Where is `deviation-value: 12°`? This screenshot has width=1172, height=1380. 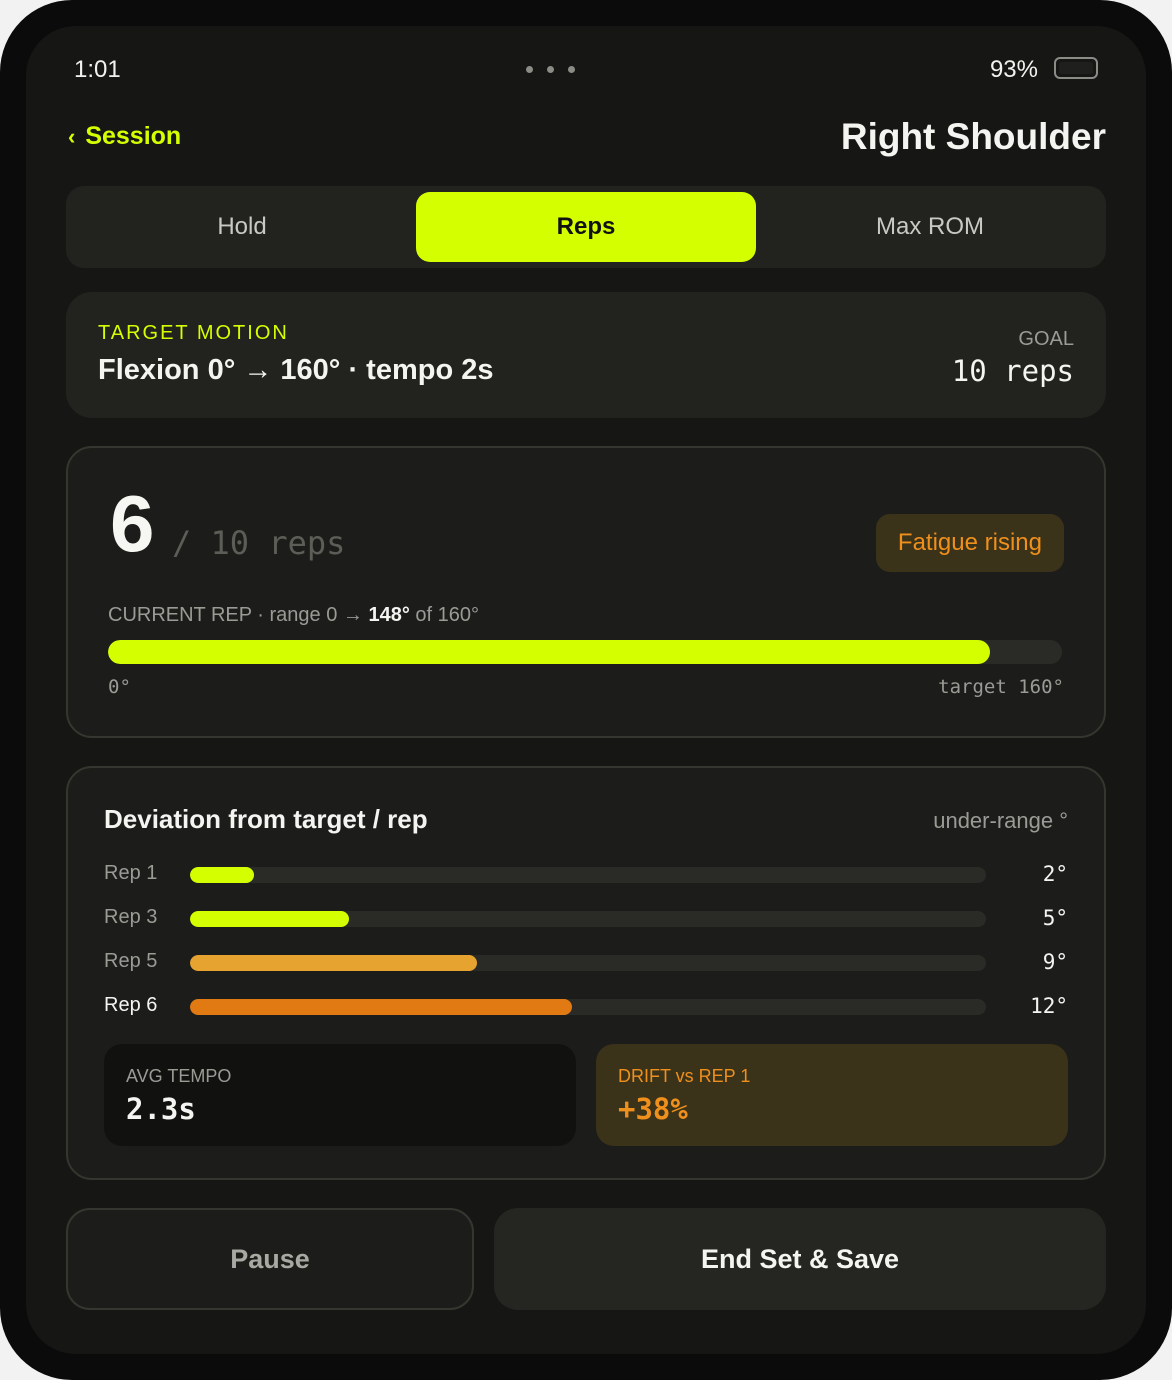
deviation-value: 12° is located at coordinates (1049, 1006).